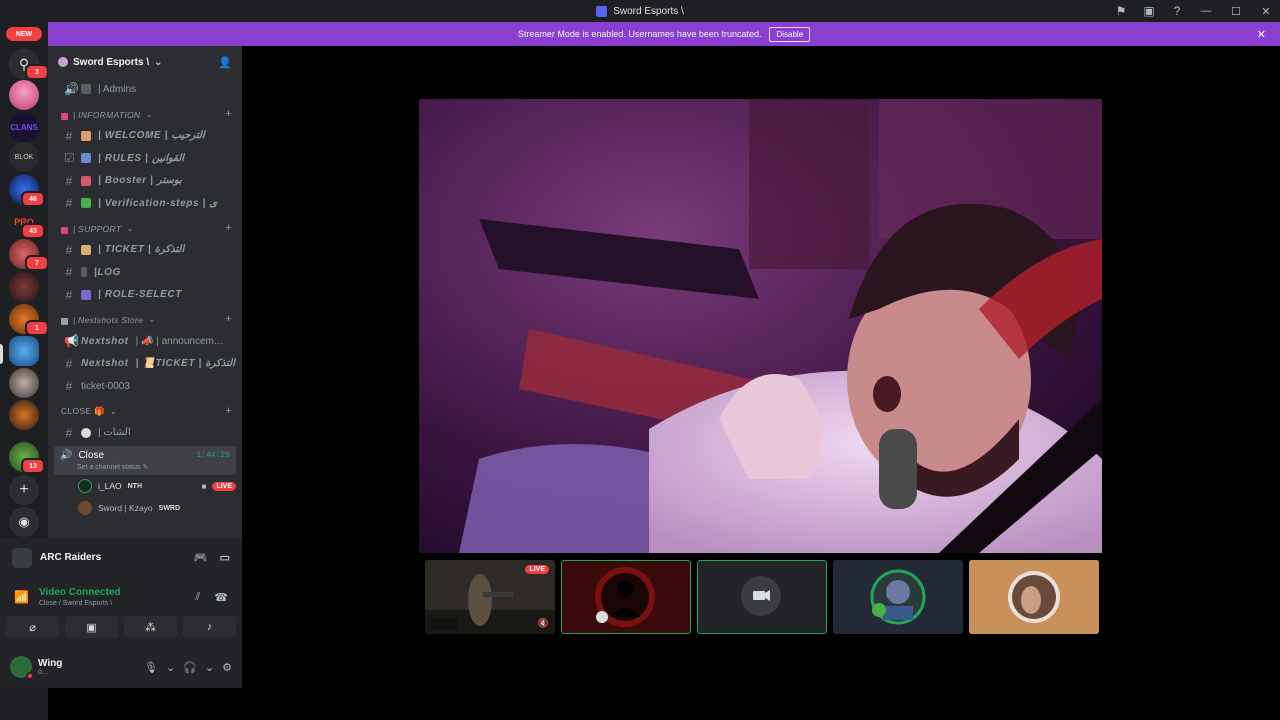 The height and width of the screenshot is (720, 1280). I want to click on voice-channel-close: 🔊 Close 1:44:29 Set a channel status ✎, so click(145, 460).